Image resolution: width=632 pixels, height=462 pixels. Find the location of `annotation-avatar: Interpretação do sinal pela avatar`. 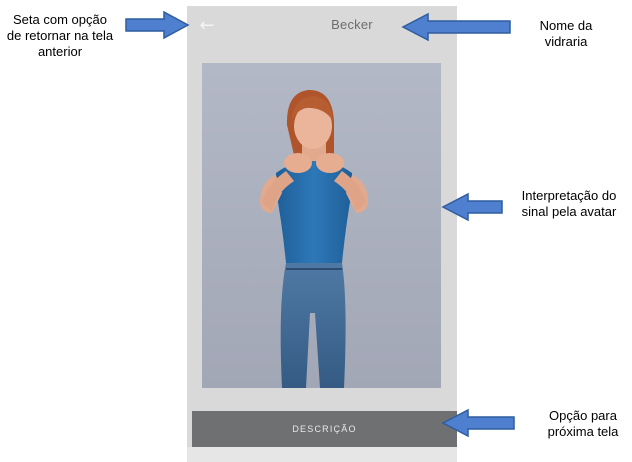

annotation-avatar: Interpretação do sinal pela avatar is located at coordinates (569, 204).